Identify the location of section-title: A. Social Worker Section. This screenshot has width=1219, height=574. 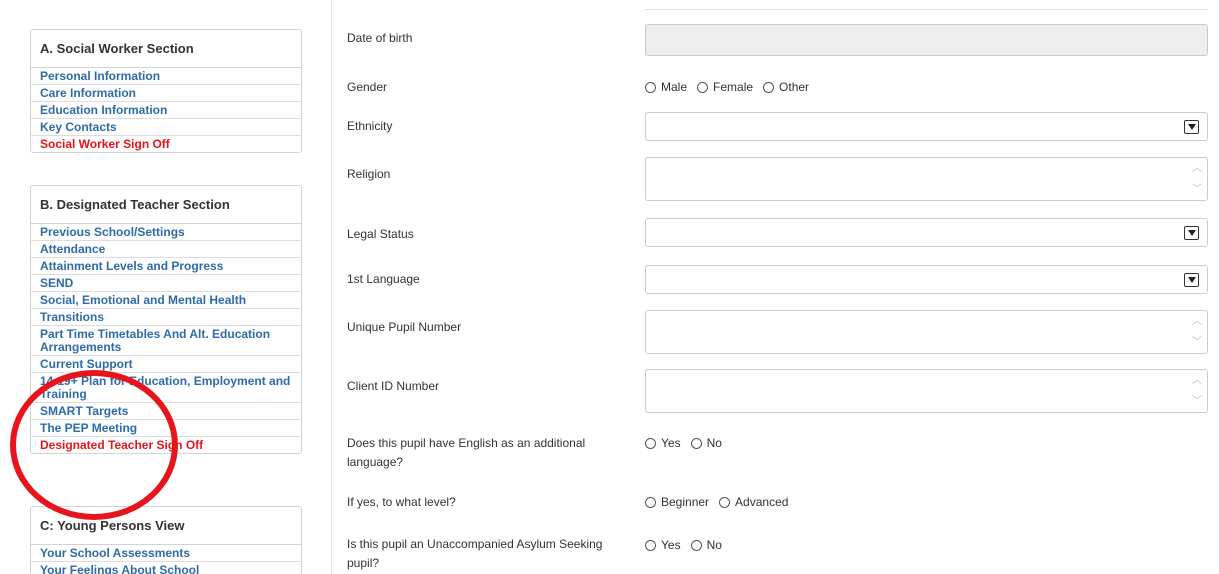
(166, 49).